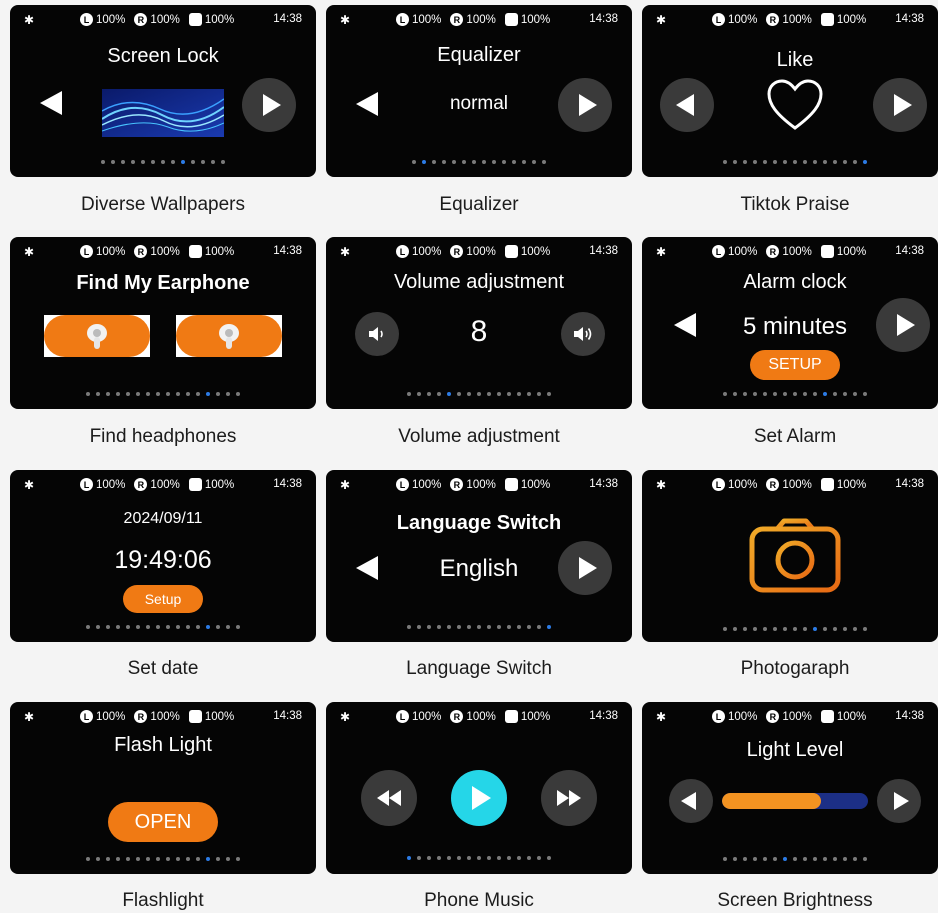  I want to click on rewind-icon, so click(389, 798).